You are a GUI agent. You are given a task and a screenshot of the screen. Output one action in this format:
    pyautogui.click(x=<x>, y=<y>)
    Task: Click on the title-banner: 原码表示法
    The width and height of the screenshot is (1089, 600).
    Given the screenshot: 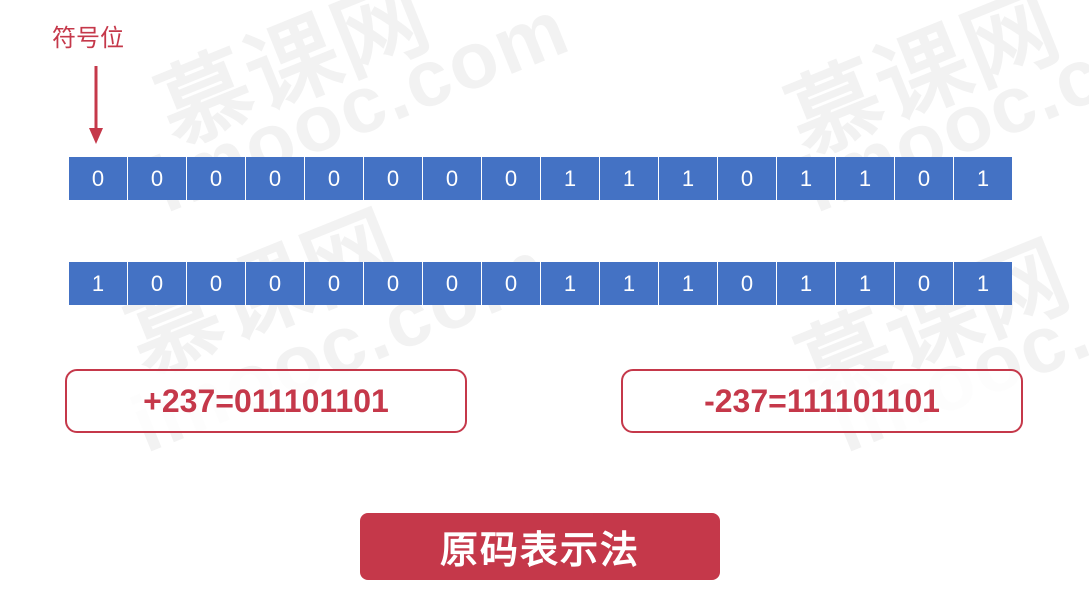 What is the action you would take?
    pyautogui.click(x=540, y=546)
    